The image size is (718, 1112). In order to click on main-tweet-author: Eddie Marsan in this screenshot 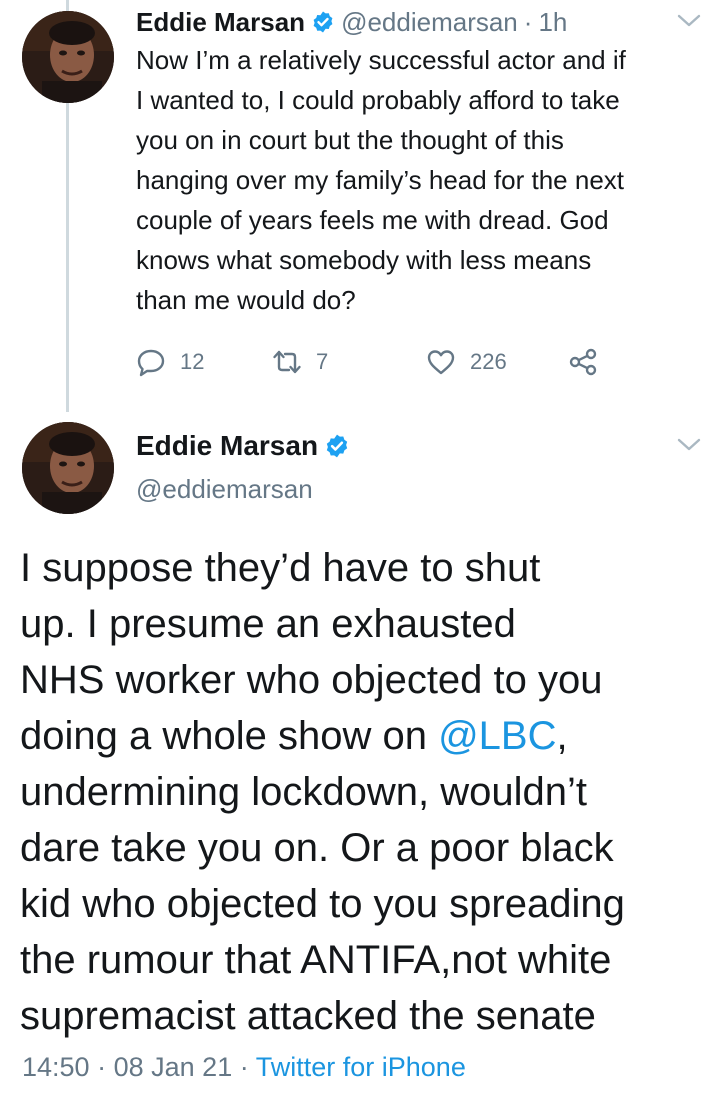, I will do `click(246, 446)`.